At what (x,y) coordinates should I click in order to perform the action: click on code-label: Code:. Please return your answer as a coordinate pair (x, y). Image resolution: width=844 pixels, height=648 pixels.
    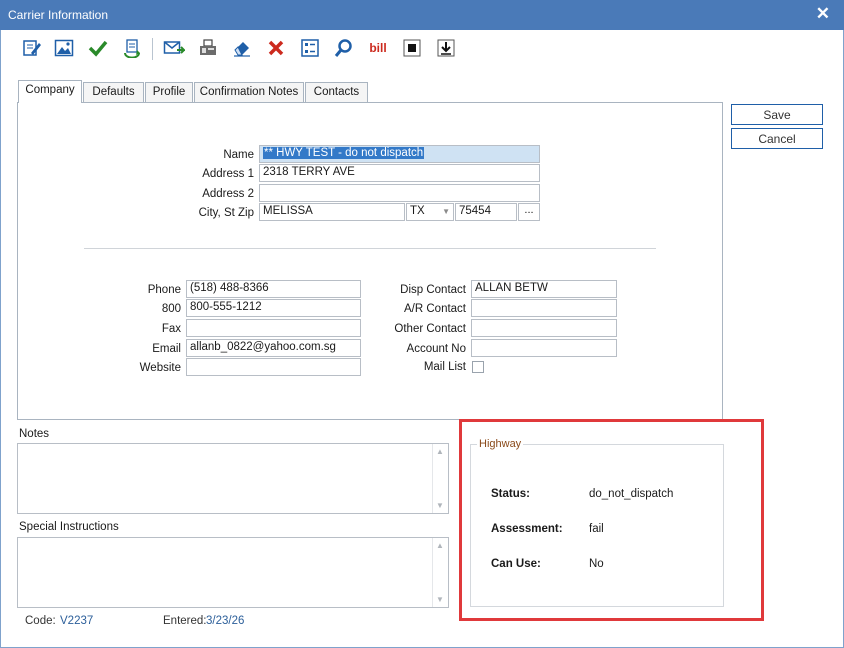
    Looking at the image, I should click on (40, 621).